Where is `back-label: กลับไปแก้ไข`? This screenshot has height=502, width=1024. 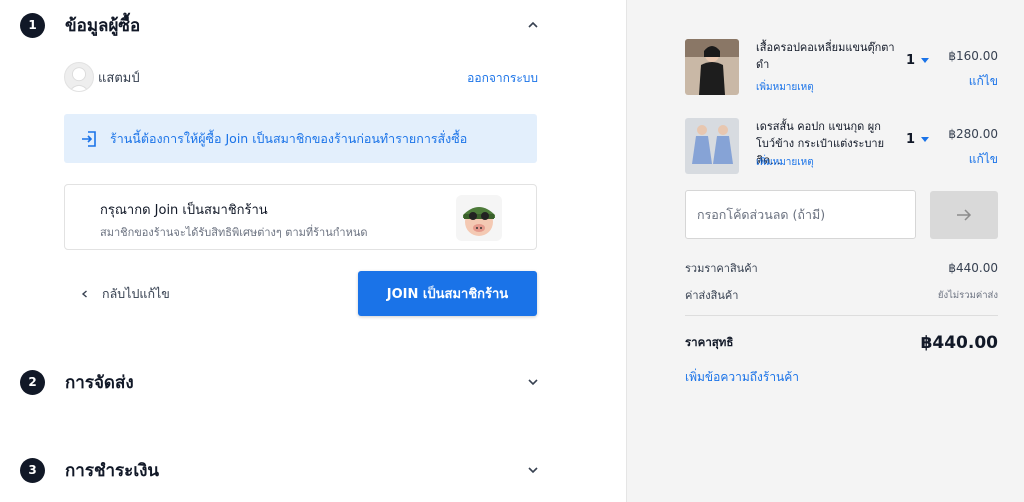
back-label: กลับไปแก้ไข is located at coordinates (136, 293).